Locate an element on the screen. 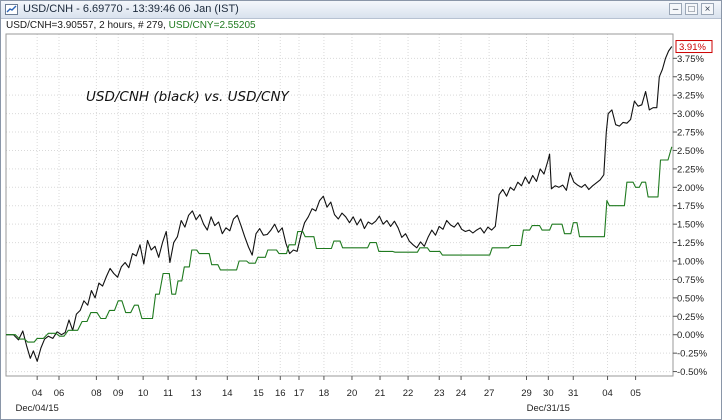 This screenshot has height=420, width=722. chart-annotation: USD/CNH (black) vs. USD/CNY is located at coordinates (188, 97).